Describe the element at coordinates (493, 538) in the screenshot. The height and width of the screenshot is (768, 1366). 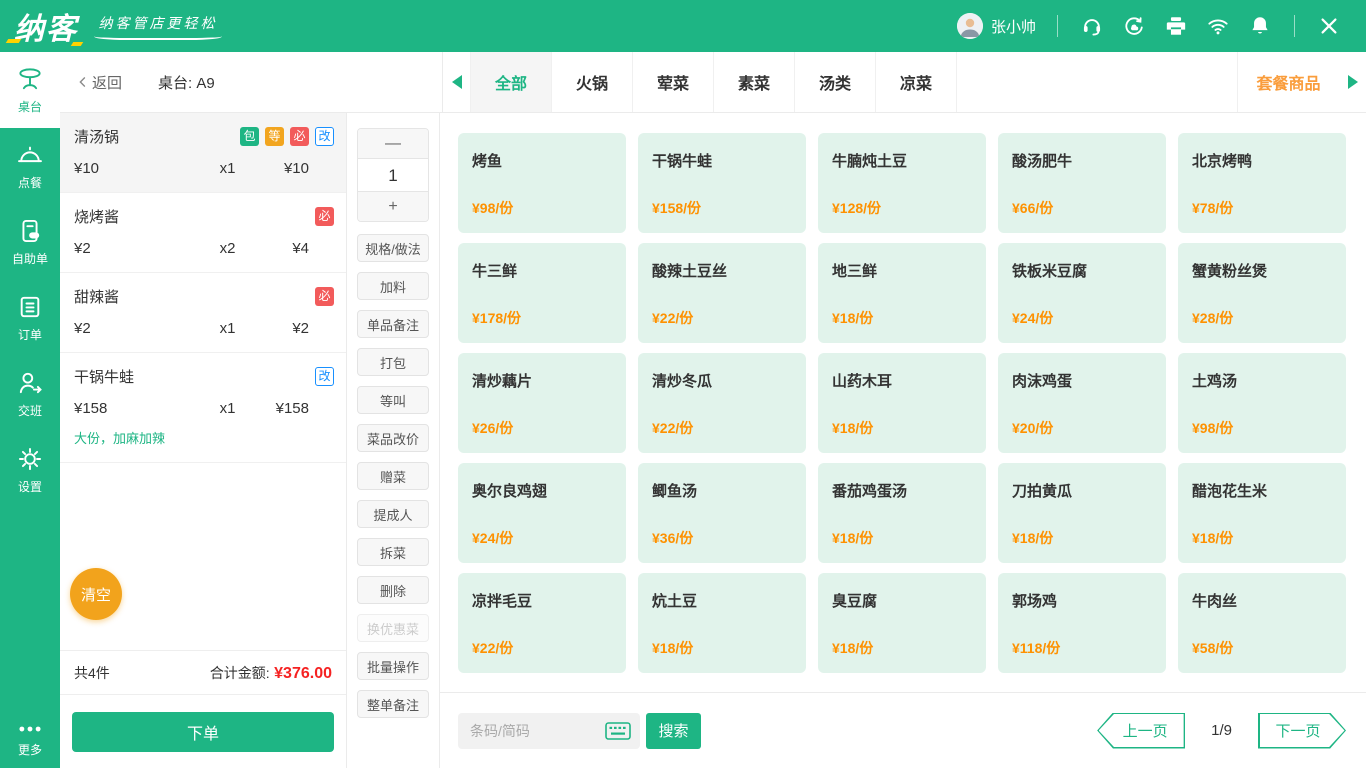
I see `menu-item-price: ¥24/份` at that location.